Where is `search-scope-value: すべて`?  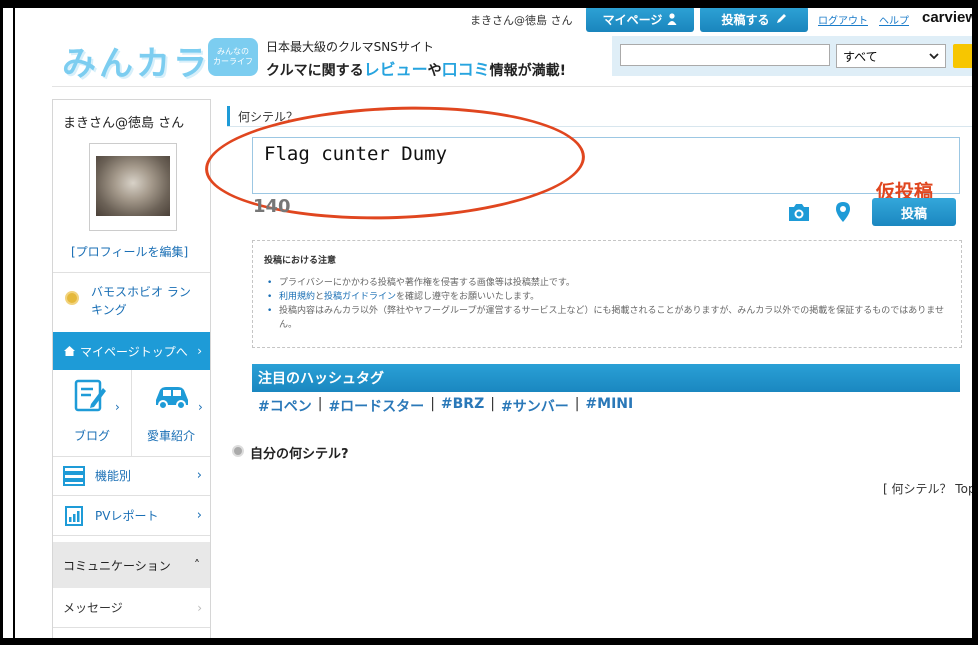 search-scope-value: すべて is located at coordinates (860, 56).